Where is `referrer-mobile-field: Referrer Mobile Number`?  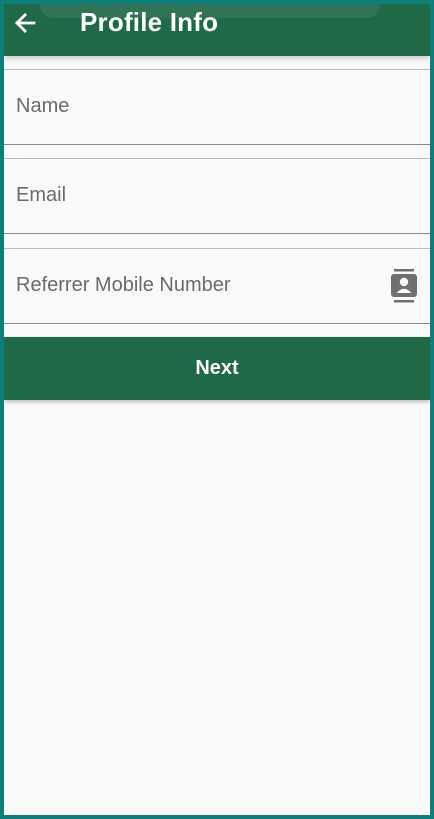
referrer-mobile-field: Referrer Mobile Number is located at coordinates (217, 286).